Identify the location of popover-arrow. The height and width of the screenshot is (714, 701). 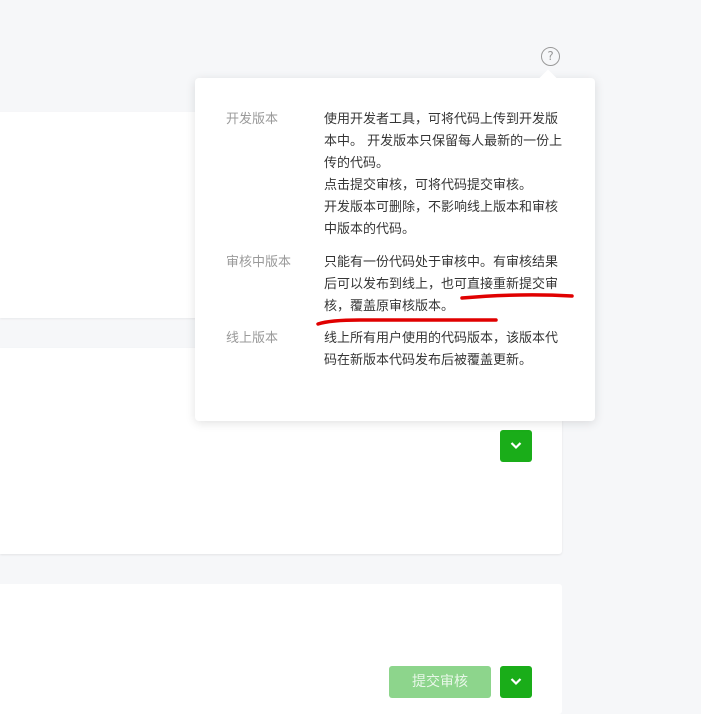
(548, 78).